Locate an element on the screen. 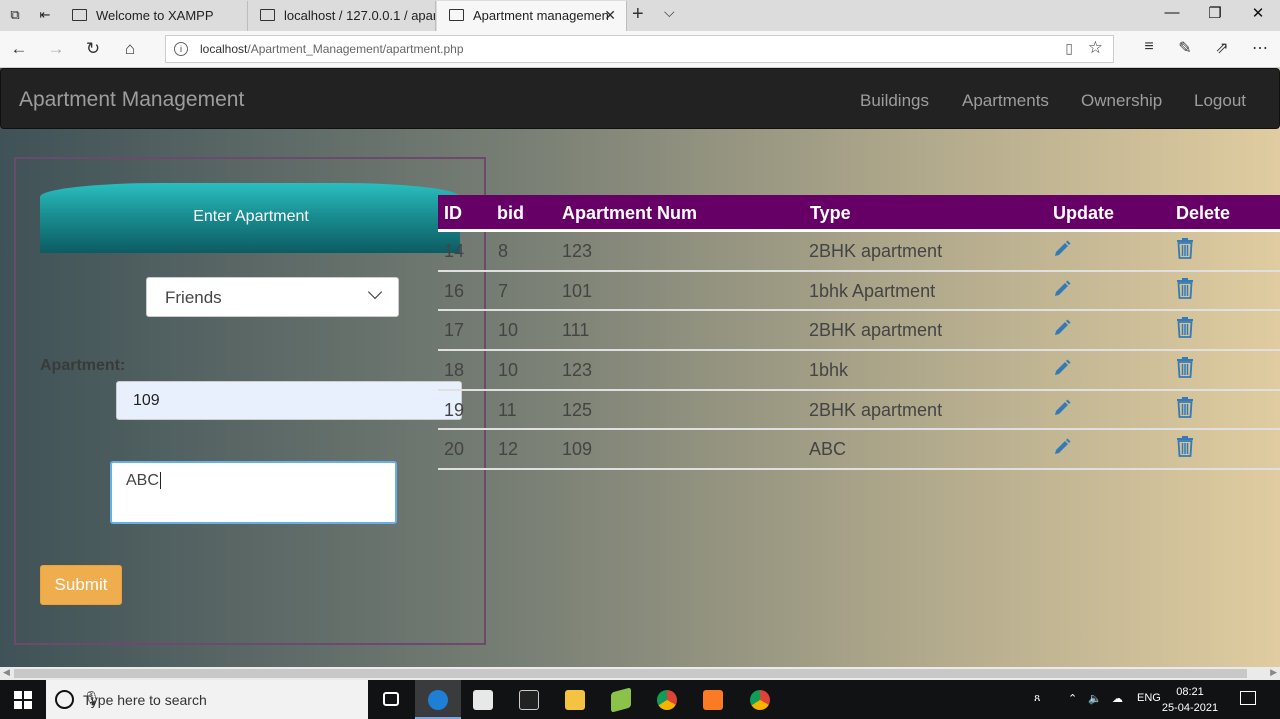 The image size is (1280, 719). taskbar-search-box: Type here to search 🎙 is located at coordinates (207, 699).